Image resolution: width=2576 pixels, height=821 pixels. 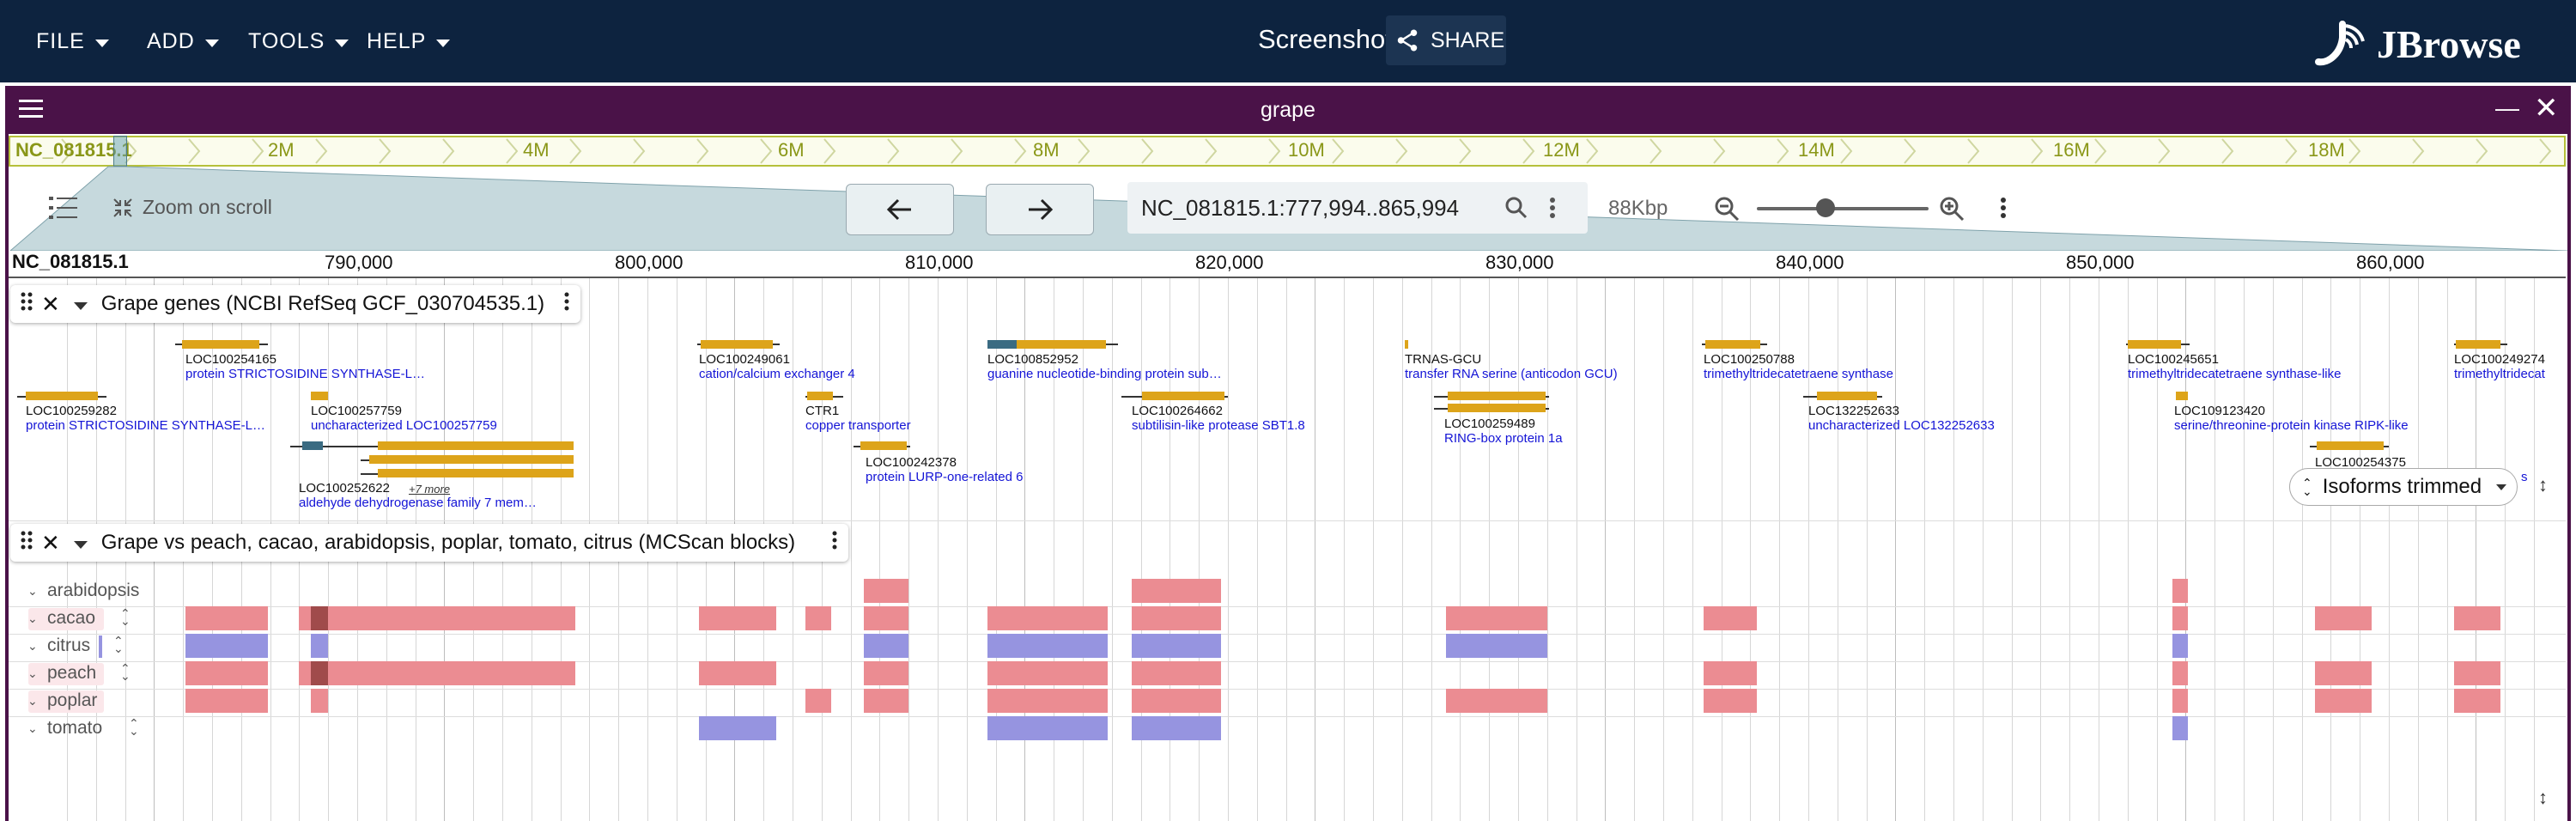 What do you see at coordinates (409, 41) in the screenshot?
I see `menu-help: HELP` at bounding box center [409, 41].